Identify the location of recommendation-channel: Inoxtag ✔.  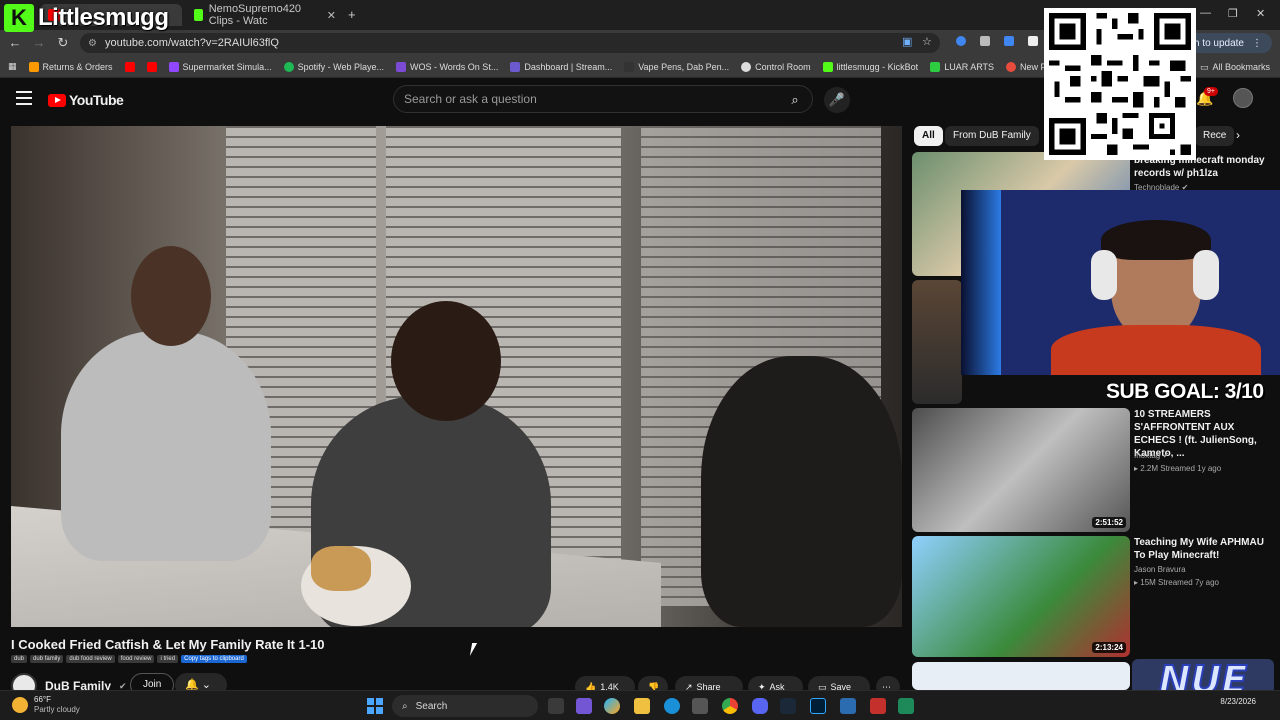
(1151, 455).